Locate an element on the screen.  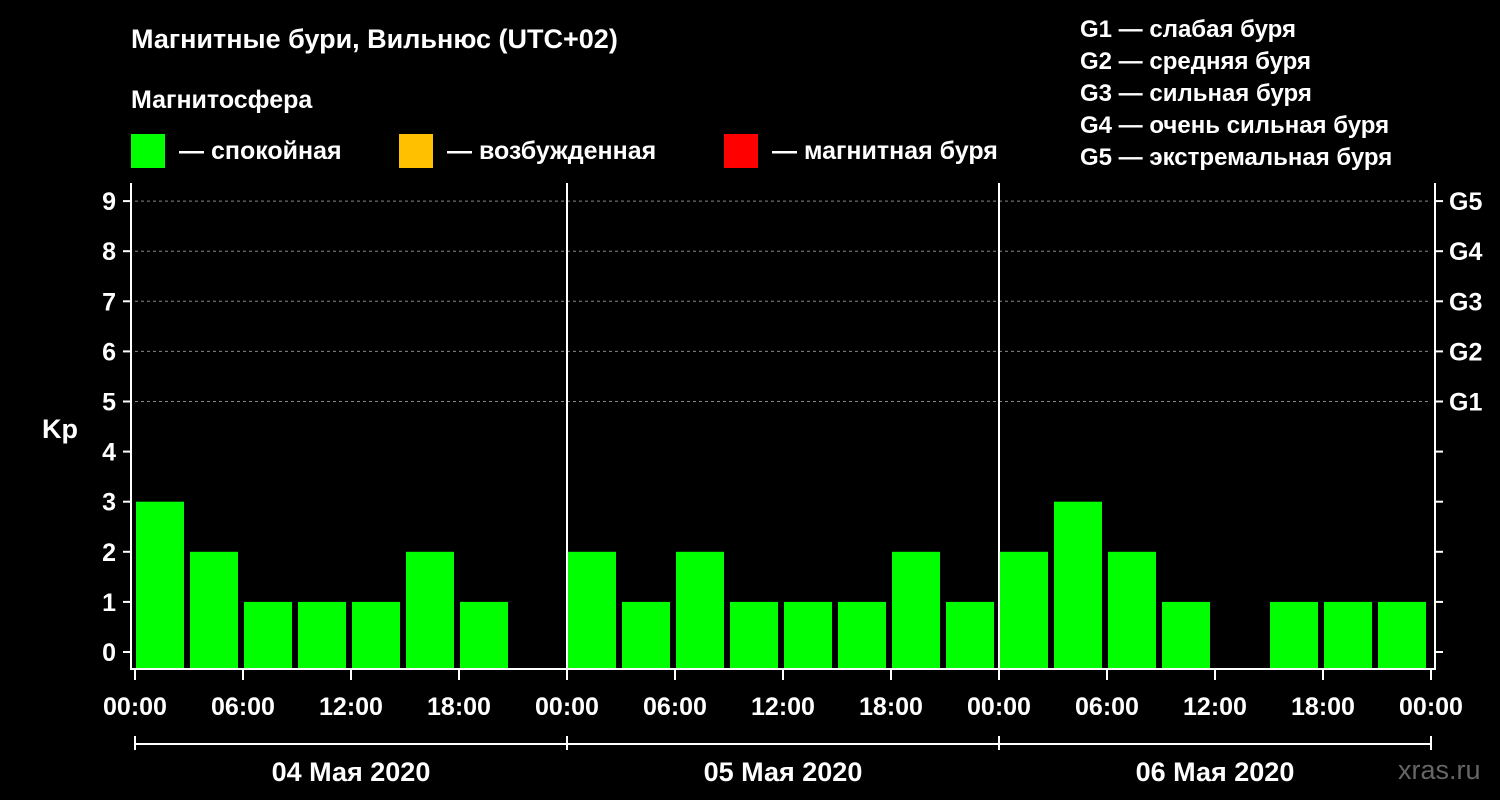
y-tick-label: 5 is located at coordinates (109, 403).